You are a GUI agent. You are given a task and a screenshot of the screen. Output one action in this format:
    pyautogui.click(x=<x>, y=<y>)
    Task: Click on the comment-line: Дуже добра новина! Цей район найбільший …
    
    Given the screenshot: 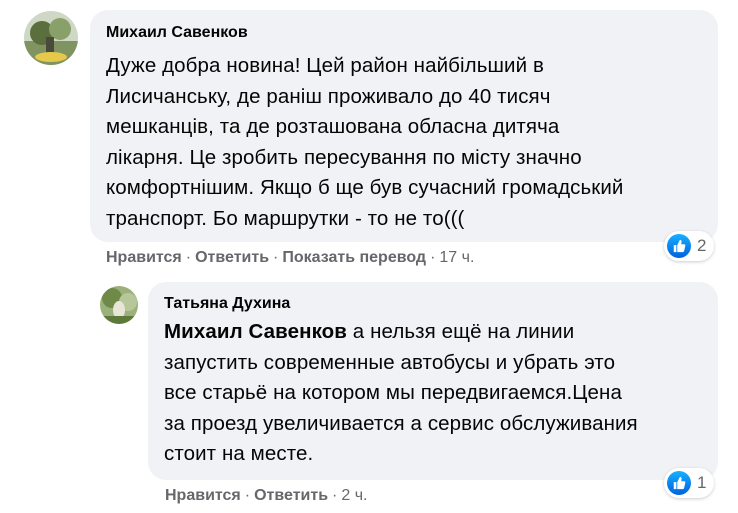 What is the action you would take?
    pyautogui.click(x=325, y=65)
    